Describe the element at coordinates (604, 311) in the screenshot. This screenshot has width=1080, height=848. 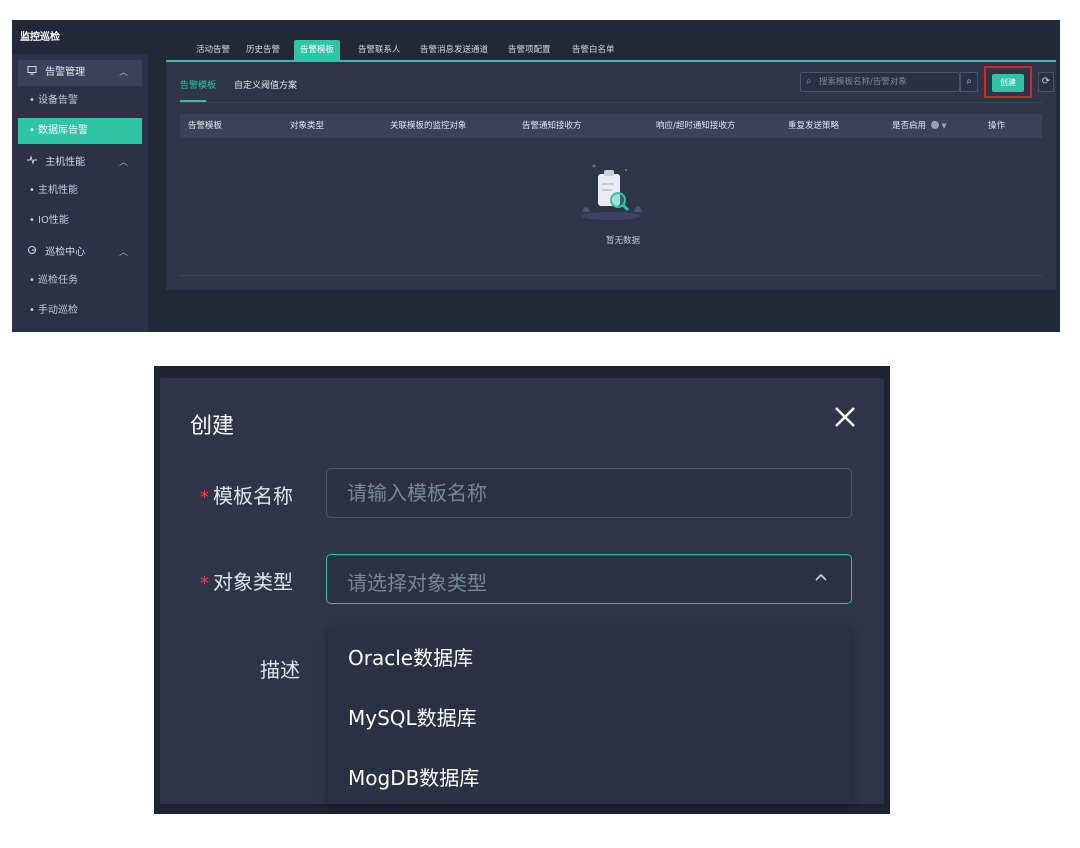
I see `footer-area` at that location.